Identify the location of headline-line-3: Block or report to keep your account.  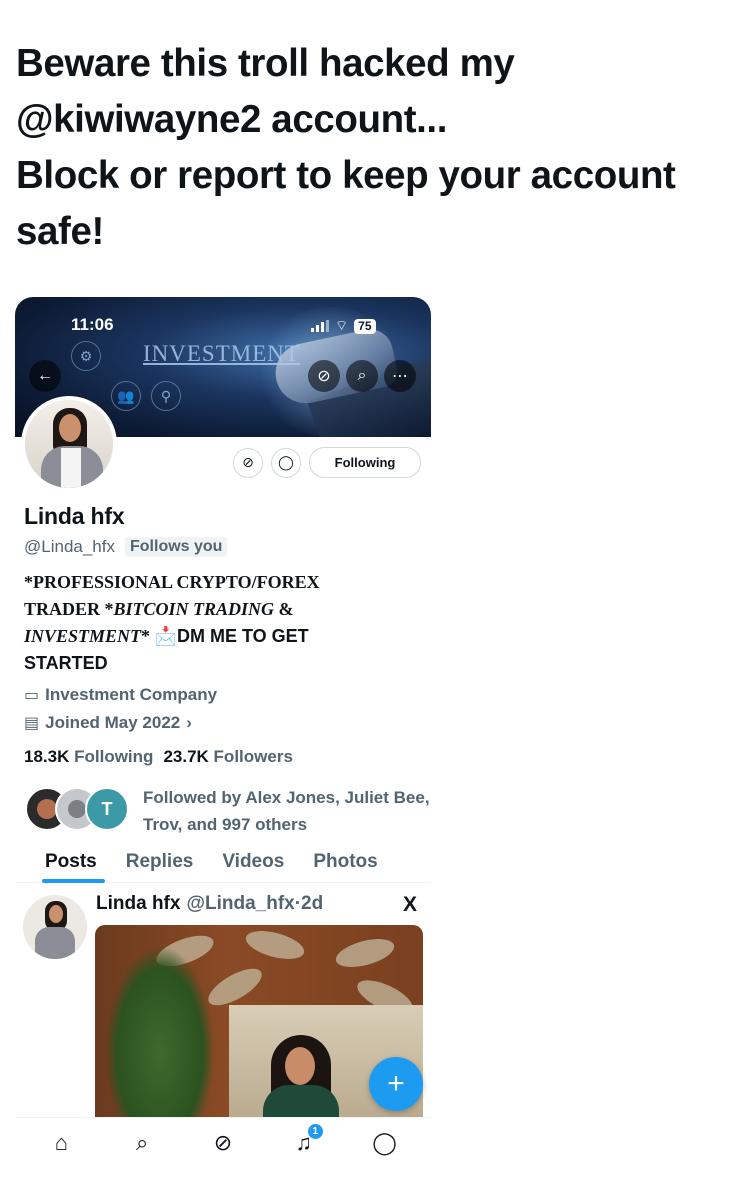
(346, 175).